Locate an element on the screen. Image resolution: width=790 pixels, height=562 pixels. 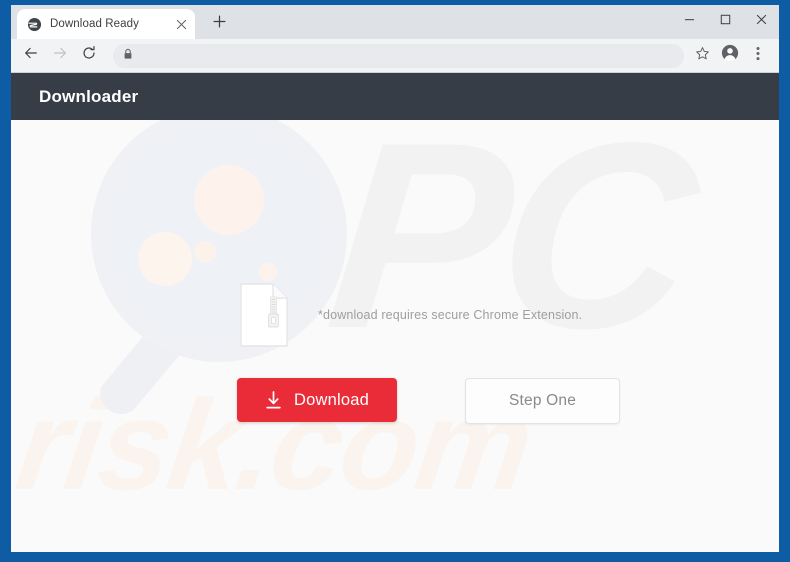
action-button-row: Download Step One is located at coordinates (428, 401).